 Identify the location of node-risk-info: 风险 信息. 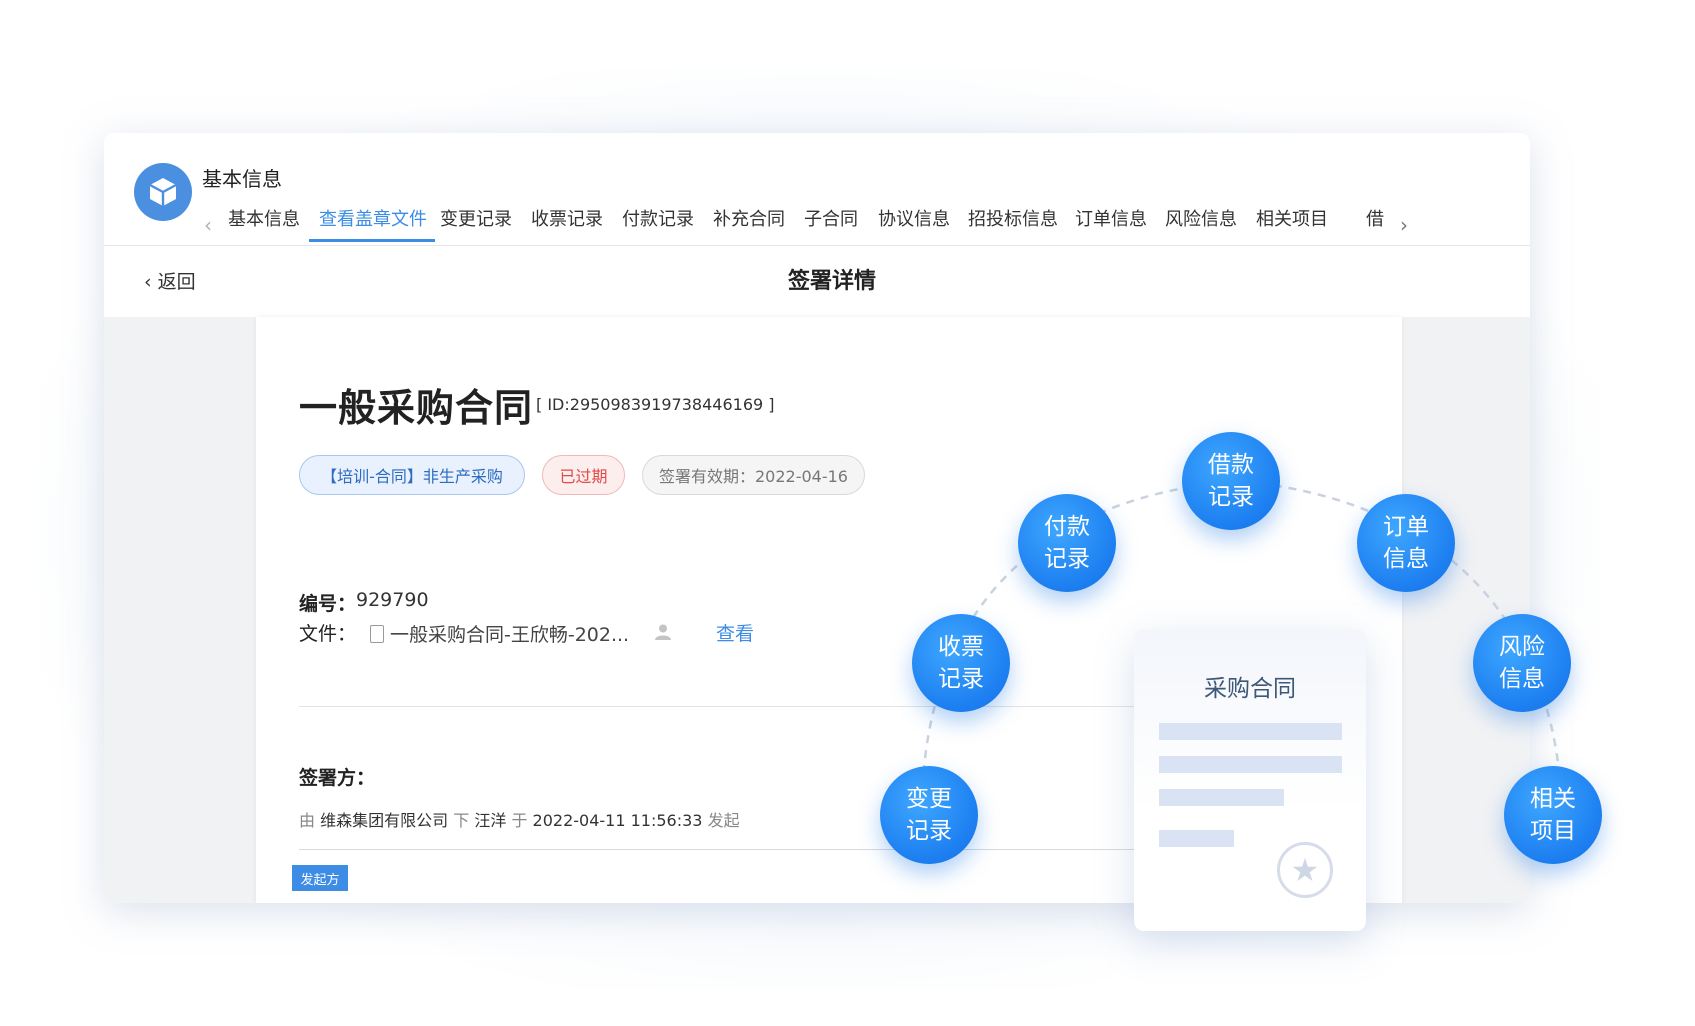
(1522, 663).